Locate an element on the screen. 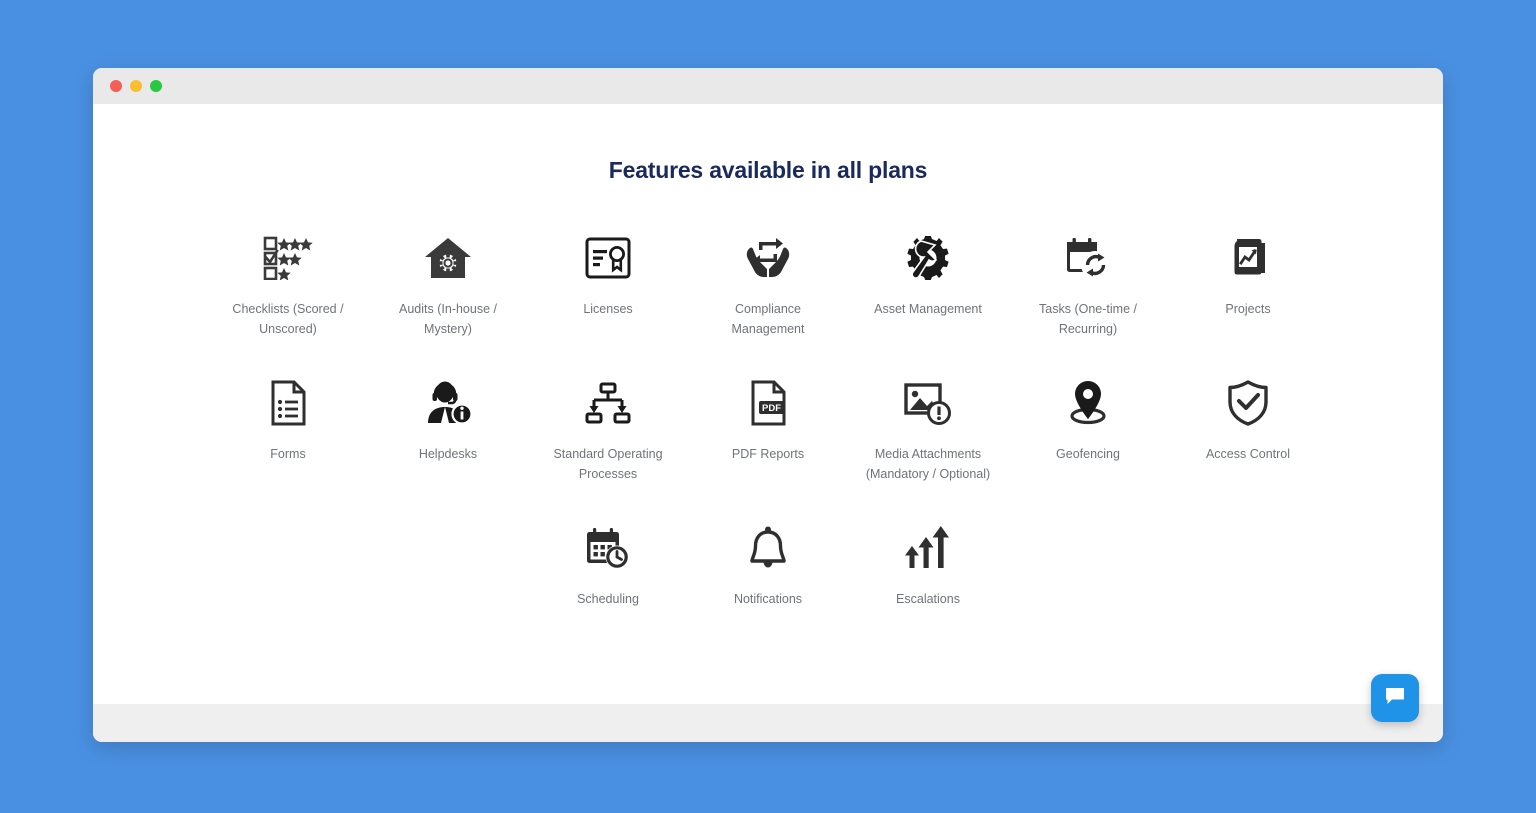 The image size is (1536, 813). image-alert-icon is located at coordinates (928, 403).